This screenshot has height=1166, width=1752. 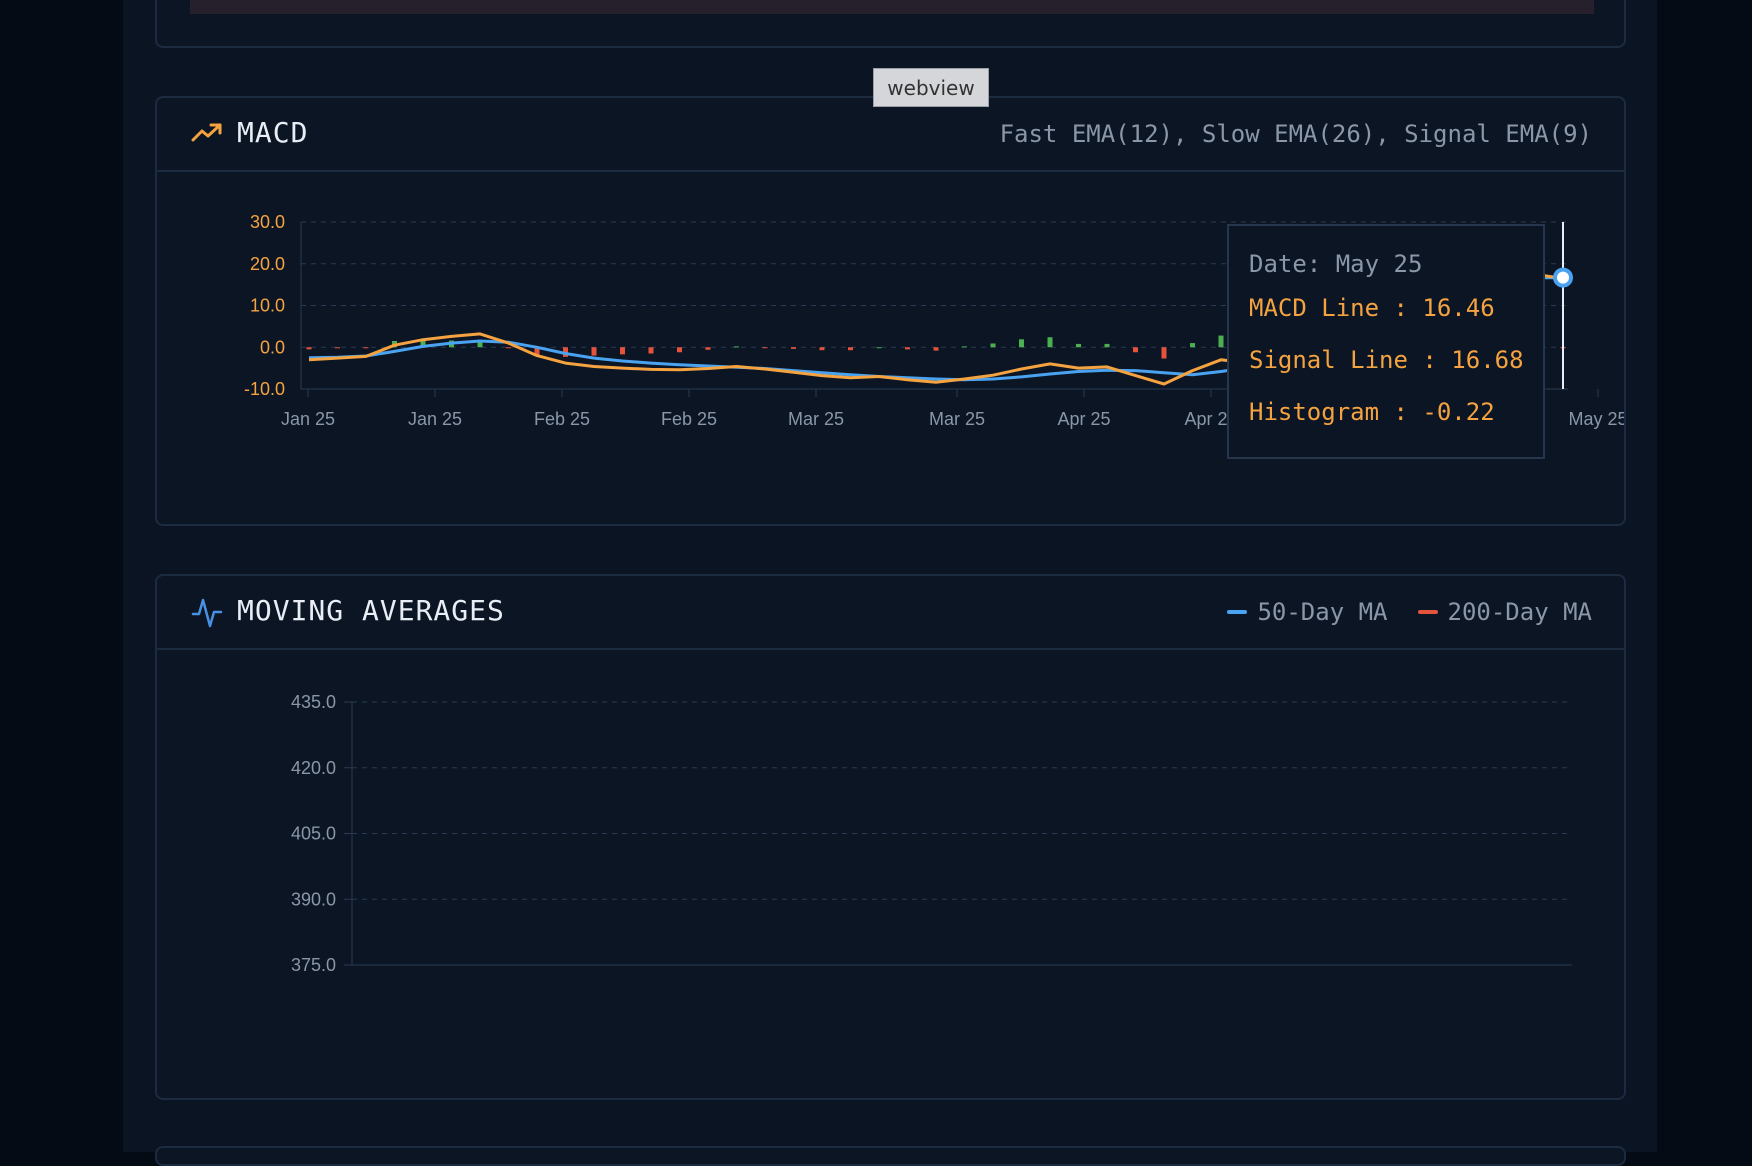 I want to click on legend-swatch-50-day, so click(x=1237, y=612).